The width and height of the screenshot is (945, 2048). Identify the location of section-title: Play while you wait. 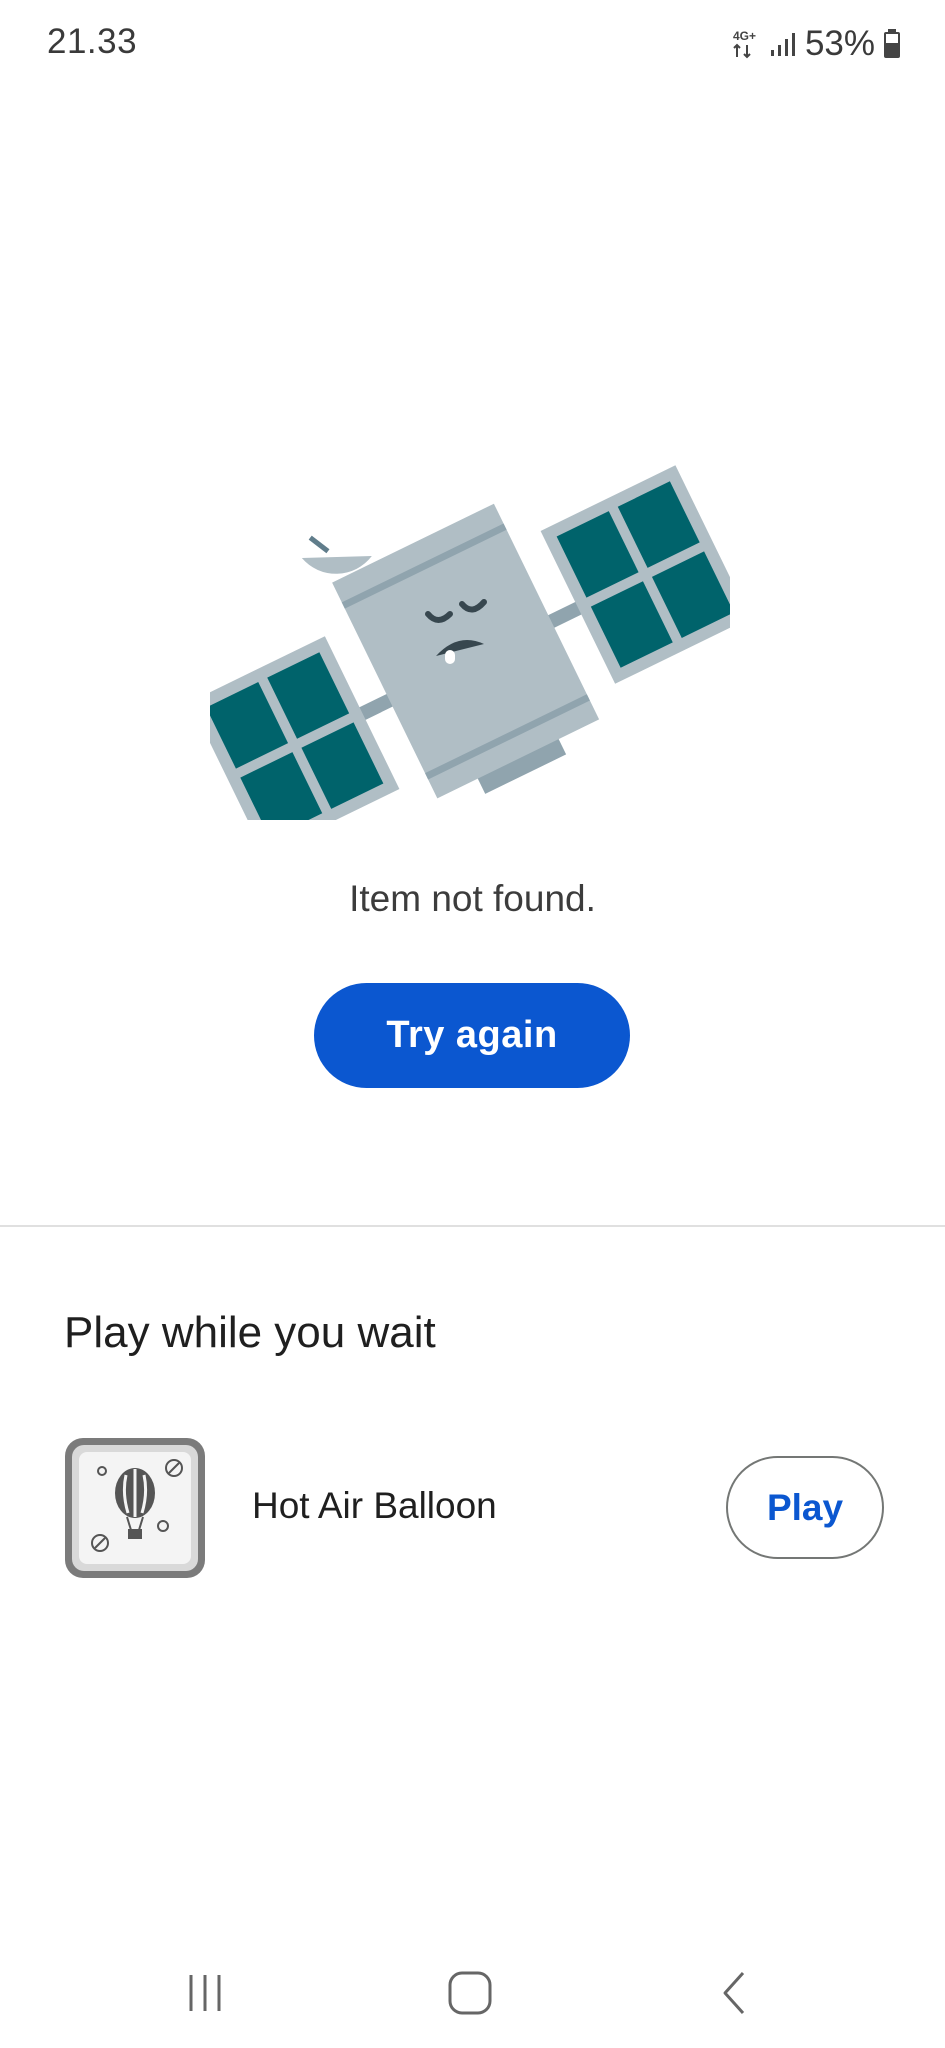
(250, 1332).